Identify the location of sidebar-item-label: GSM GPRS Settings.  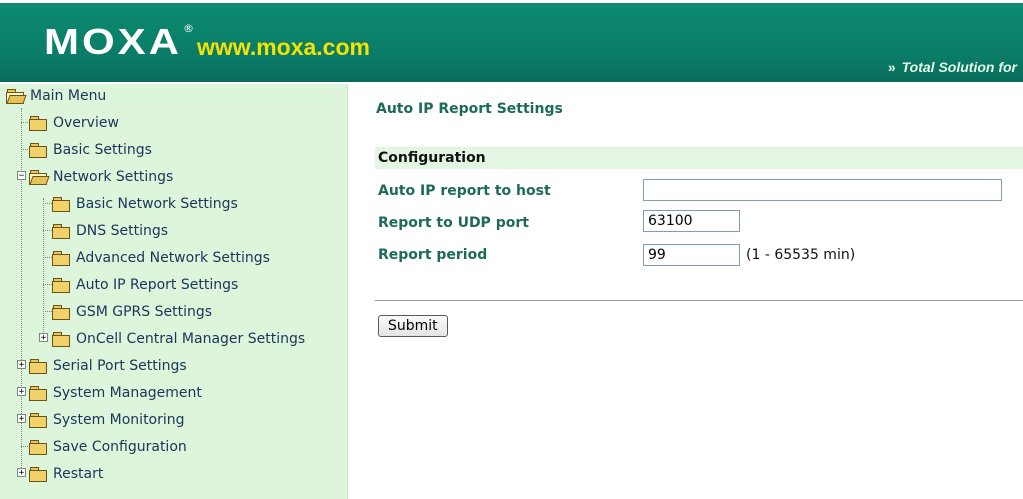
(144, 312).